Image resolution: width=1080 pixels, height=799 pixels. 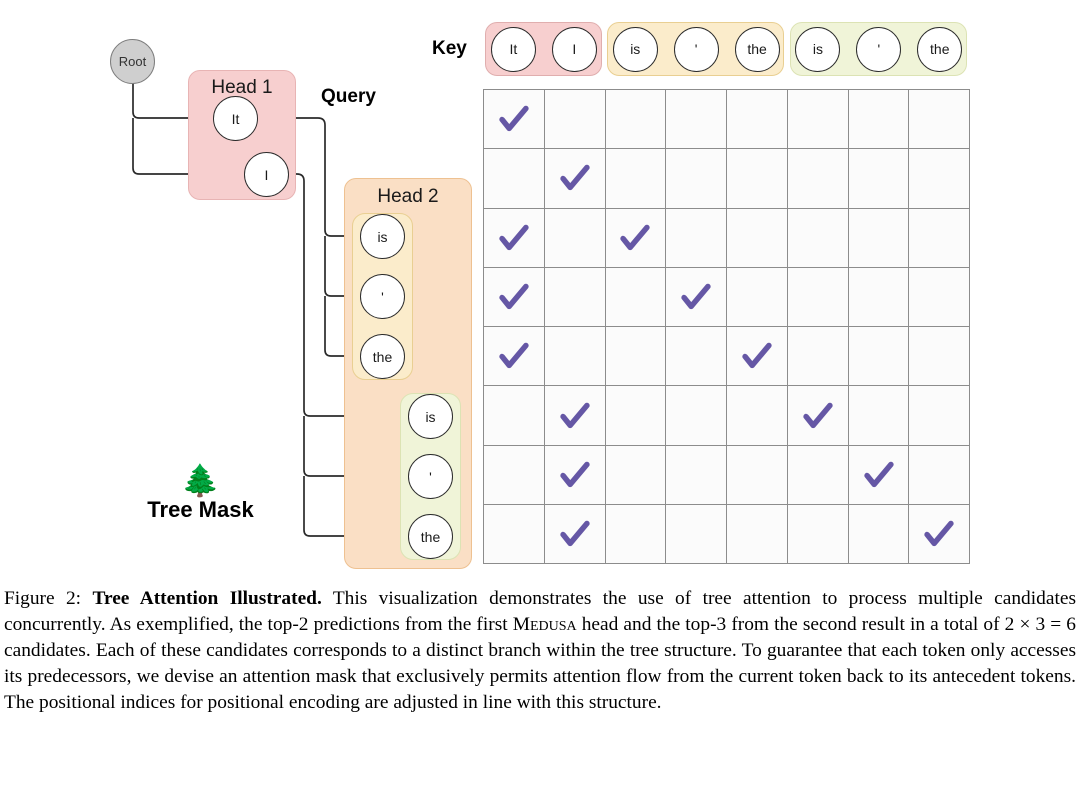 I want to click on key-token-4: the, so click(x=757, y=49).